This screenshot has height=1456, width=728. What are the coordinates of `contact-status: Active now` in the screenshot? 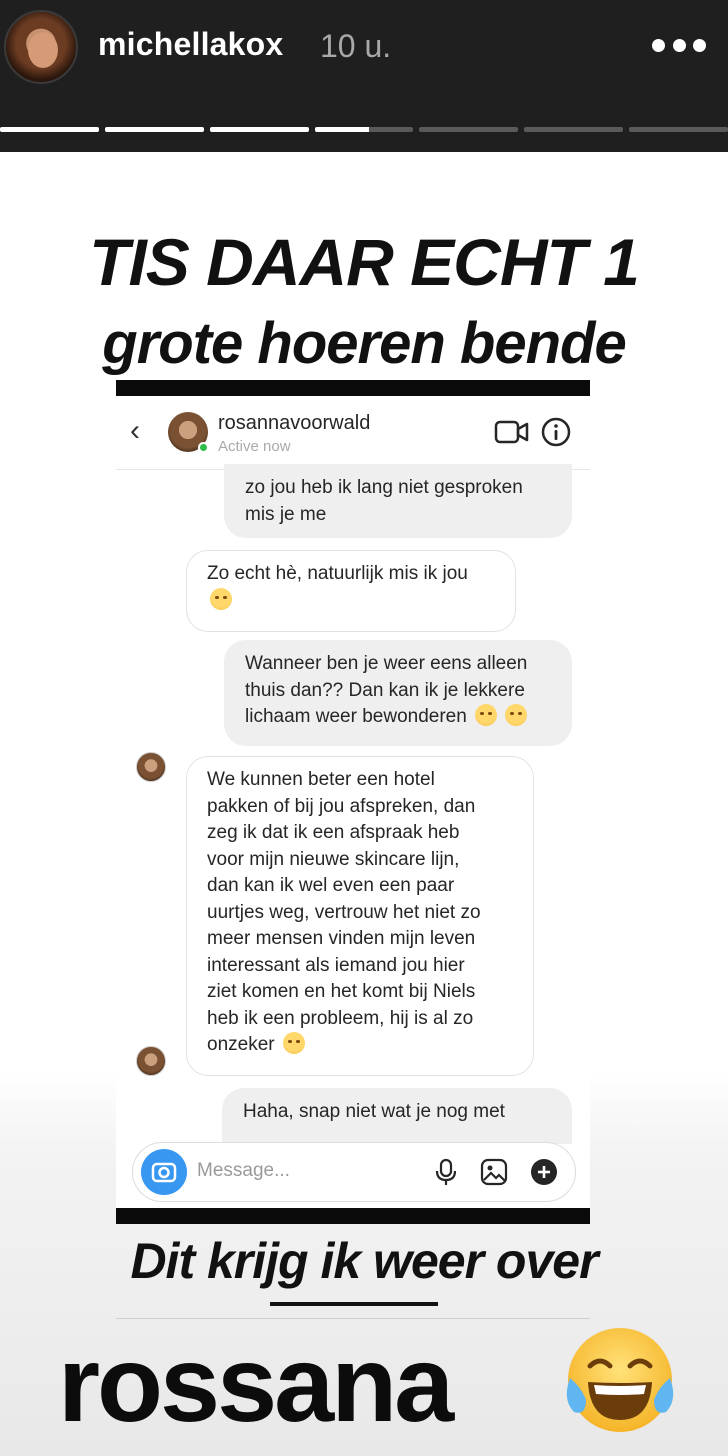 It's located at (254, 446).